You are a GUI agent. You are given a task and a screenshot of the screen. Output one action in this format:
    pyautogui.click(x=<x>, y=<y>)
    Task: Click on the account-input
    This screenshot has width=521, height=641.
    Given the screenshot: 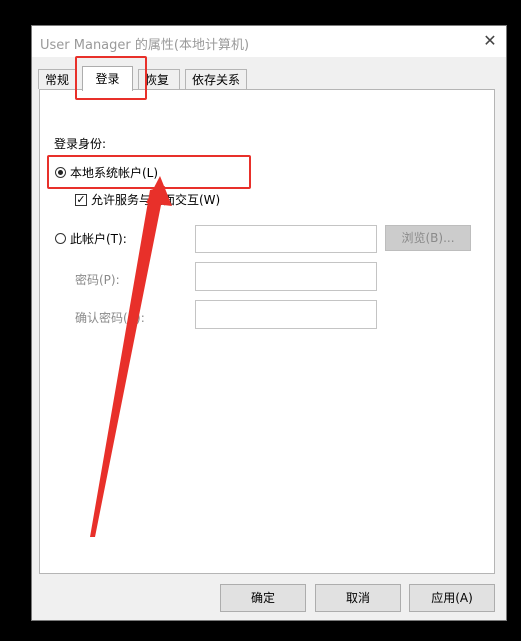 What is the action you would take?
    pyautogui.click(x=286, y=239)
    